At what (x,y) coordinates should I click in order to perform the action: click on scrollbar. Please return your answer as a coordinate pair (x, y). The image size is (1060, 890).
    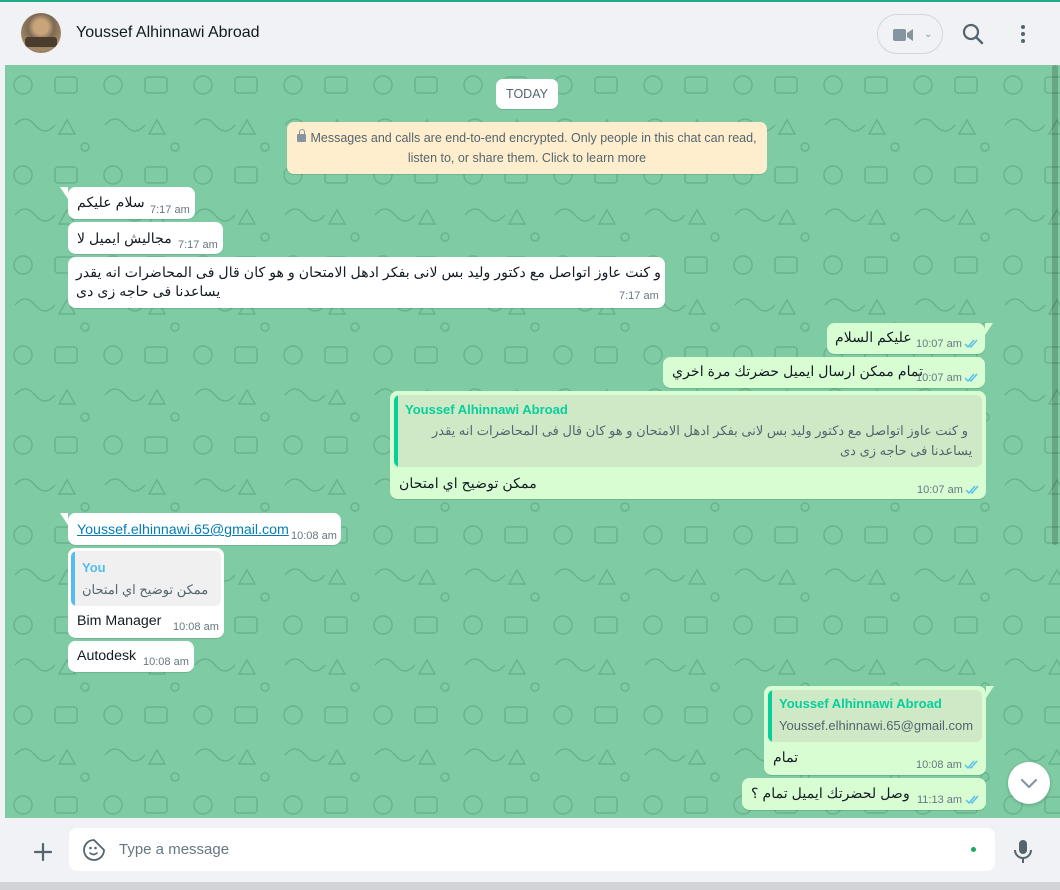
    Looking at the image, I should click on (1055, 305).